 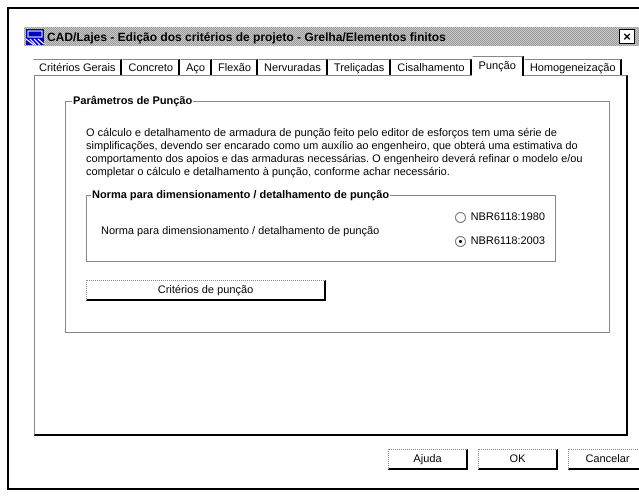 I want to click on tab: Punção, so click(x=498, y=66).